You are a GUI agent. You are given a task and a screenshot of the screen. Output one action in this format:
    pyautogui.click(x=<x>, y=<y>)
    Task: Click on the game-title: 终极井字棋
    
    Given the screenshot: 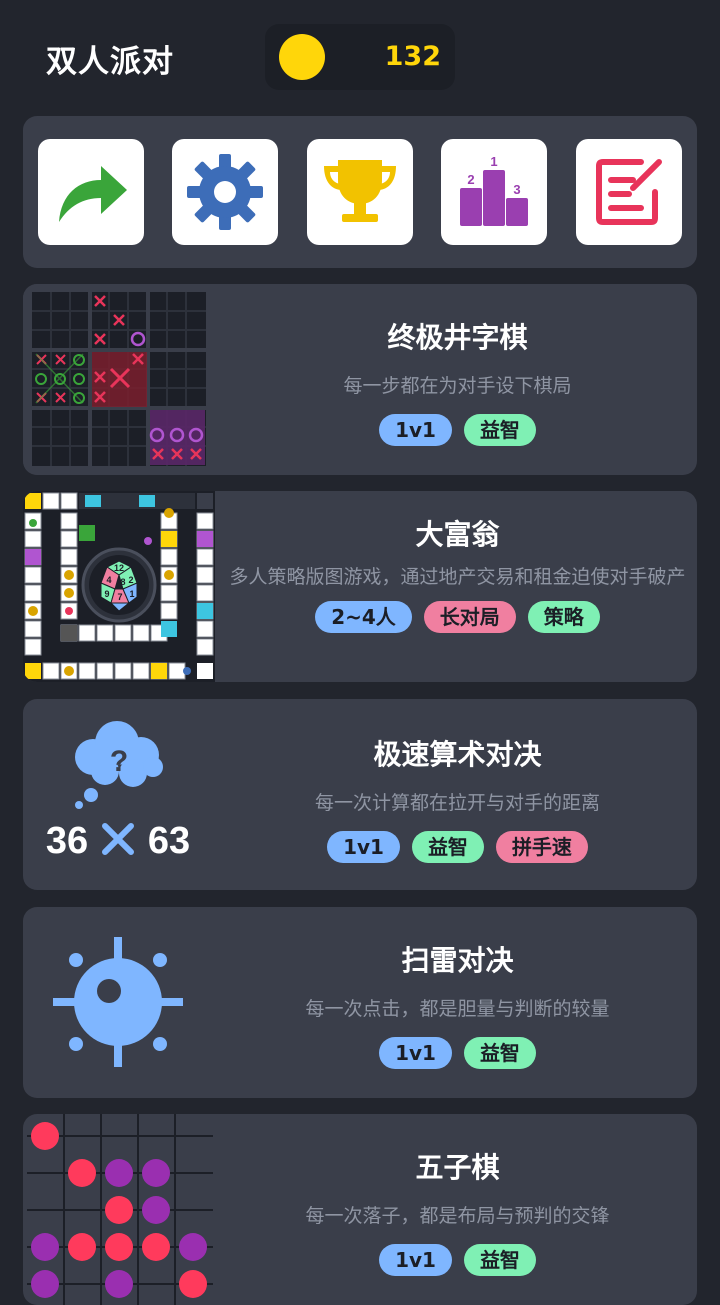 What is the action you would take?
    pyautogui.click(x=457, y=337)
    